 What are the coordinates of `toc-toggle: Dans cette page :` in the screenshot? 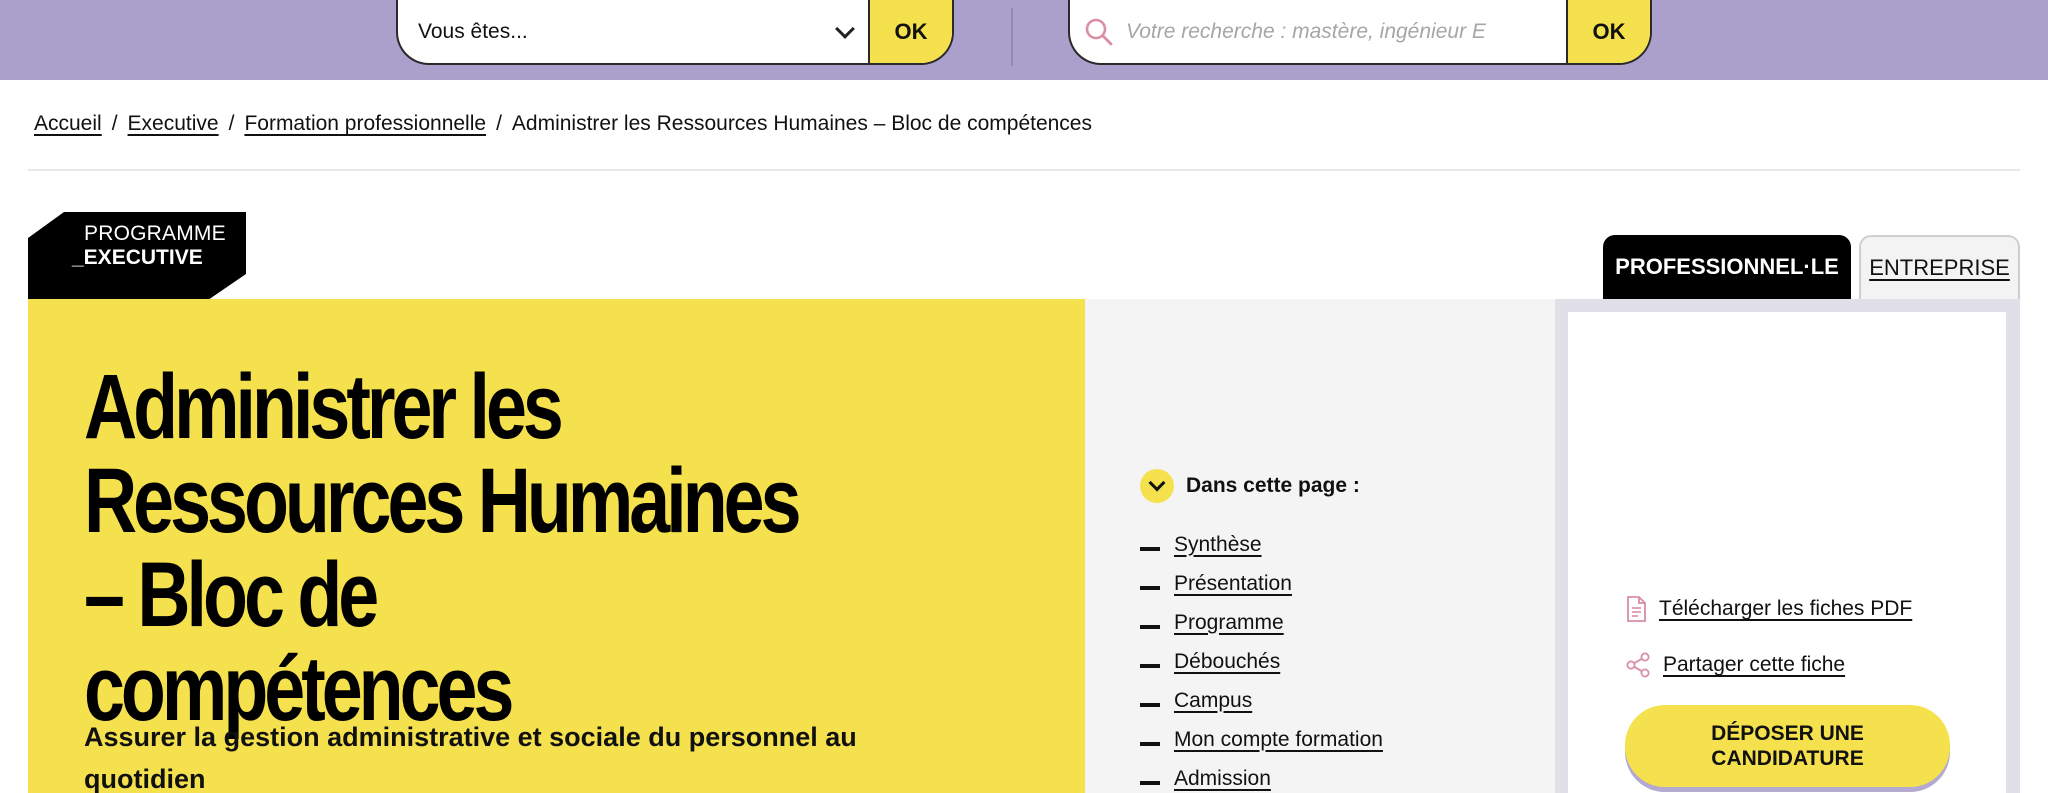 It's located at (1250, 486).